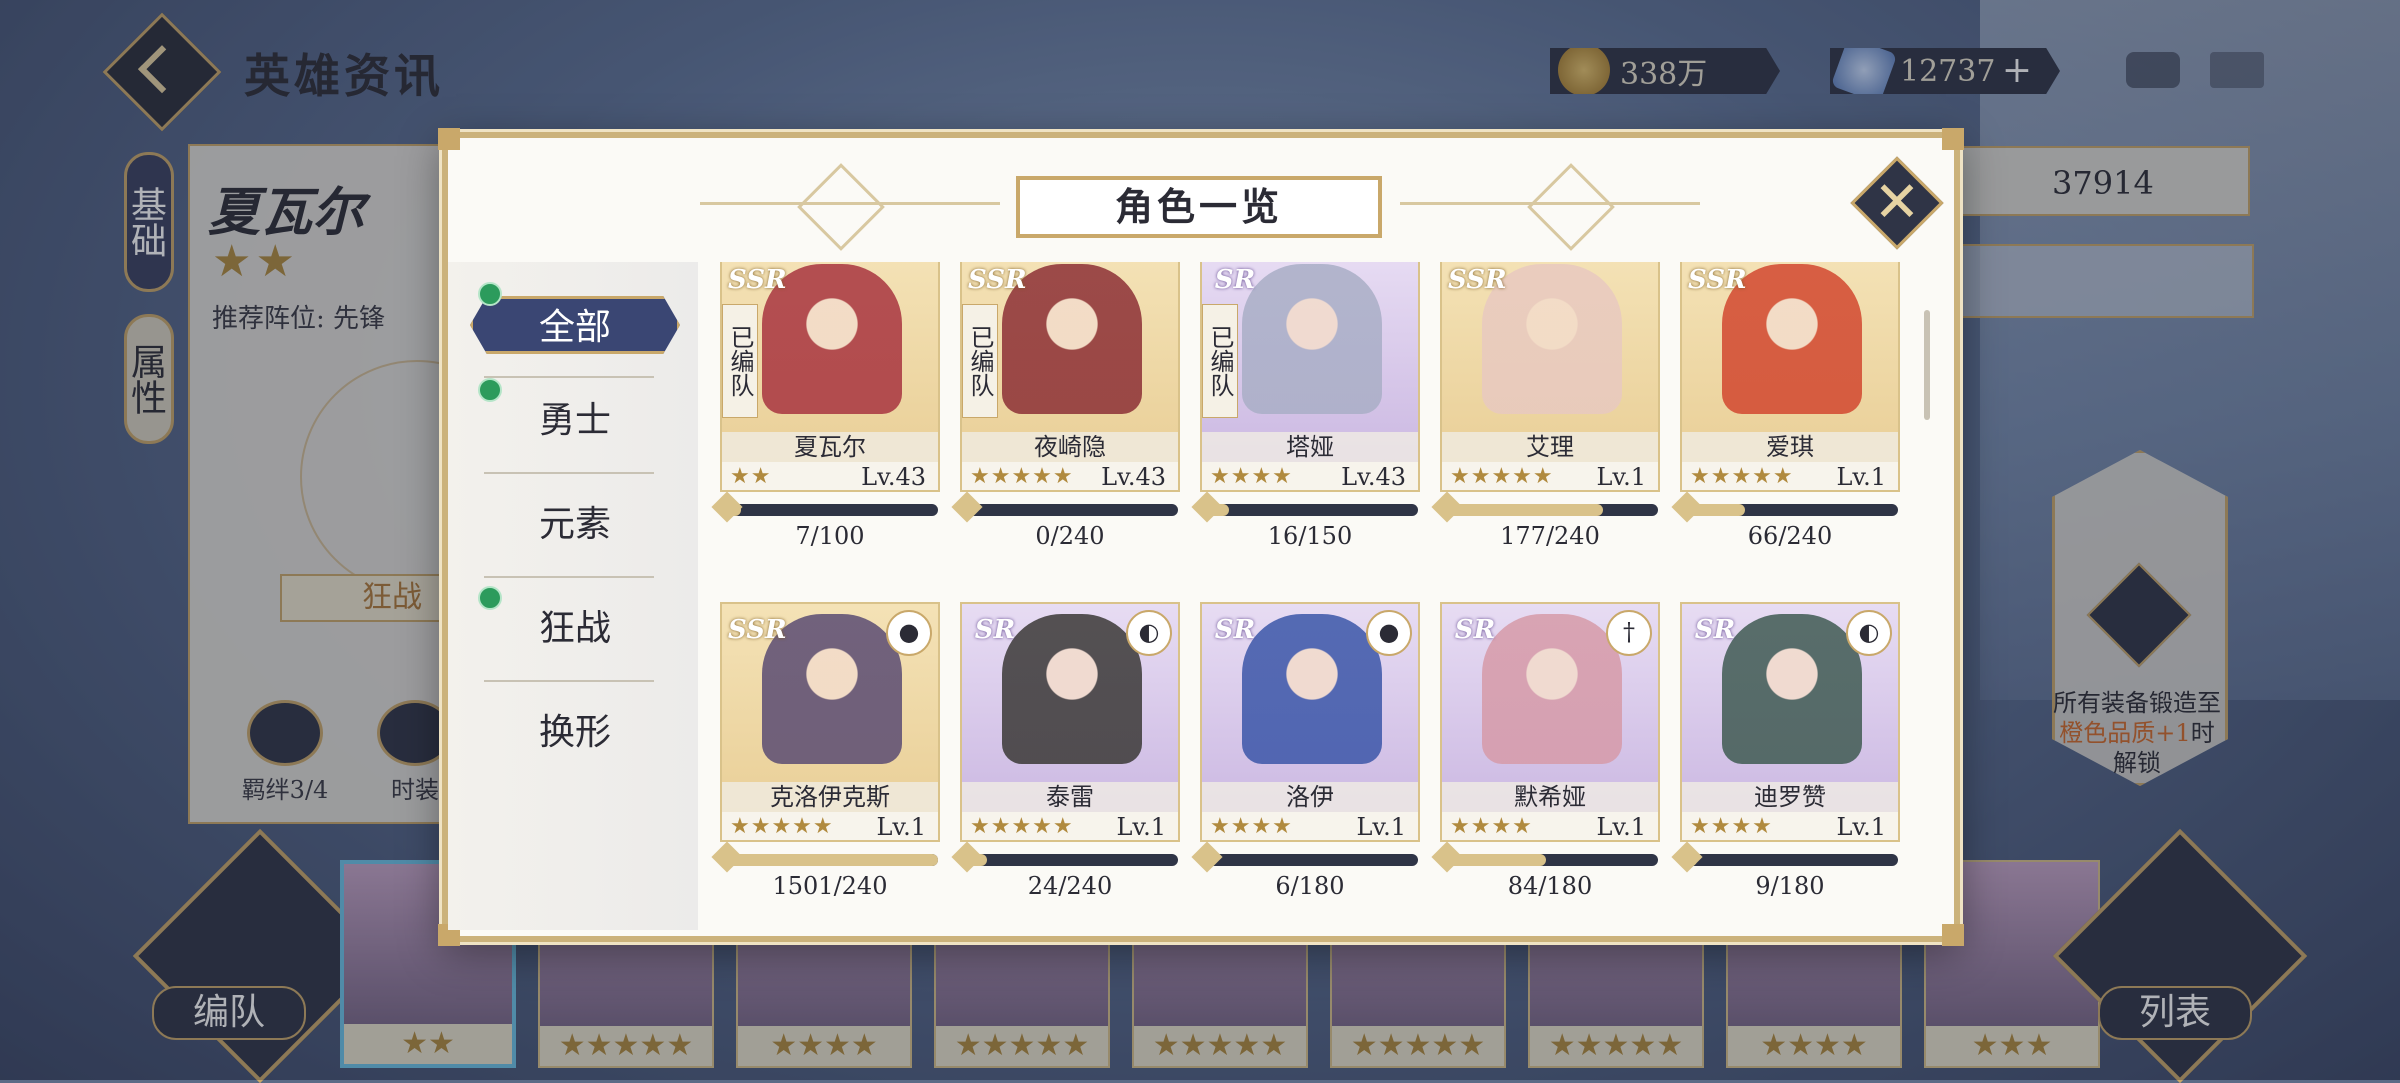  Describe the element at coordinates (1070, 377) in the screenshot. I see `character-card: SSR 已编队 夜崎隐 ★★★★★ Lv.43` at that location.